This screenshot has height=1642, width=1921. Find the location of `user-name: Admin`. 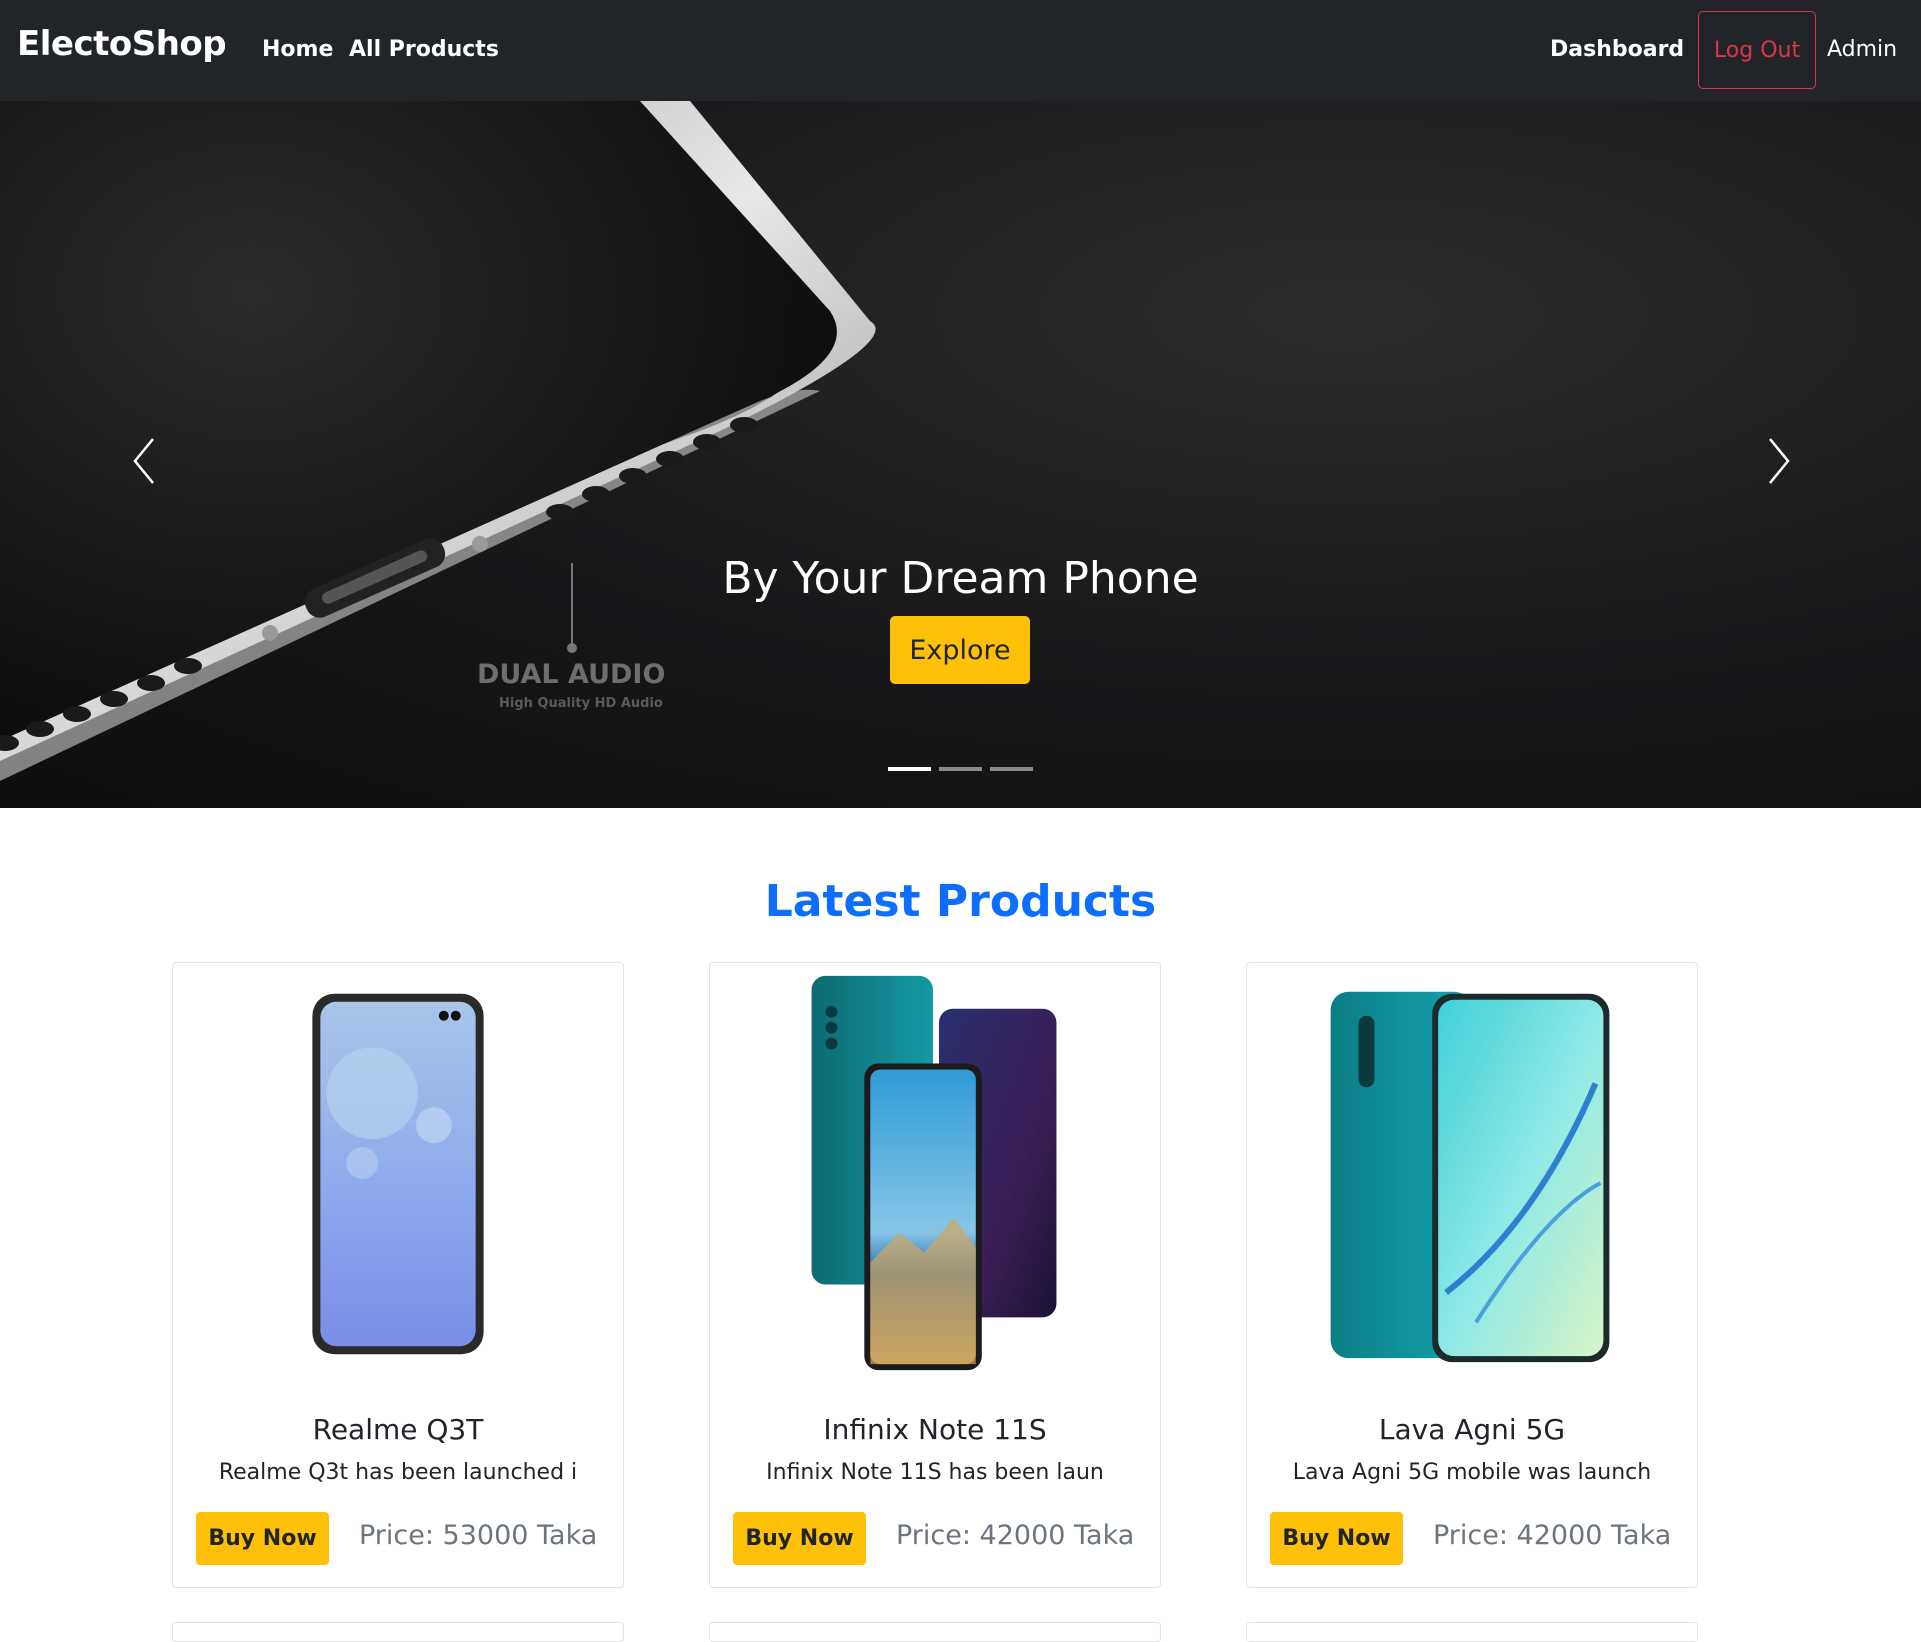

user-name: Admin is located at coordinates (1862, 49).